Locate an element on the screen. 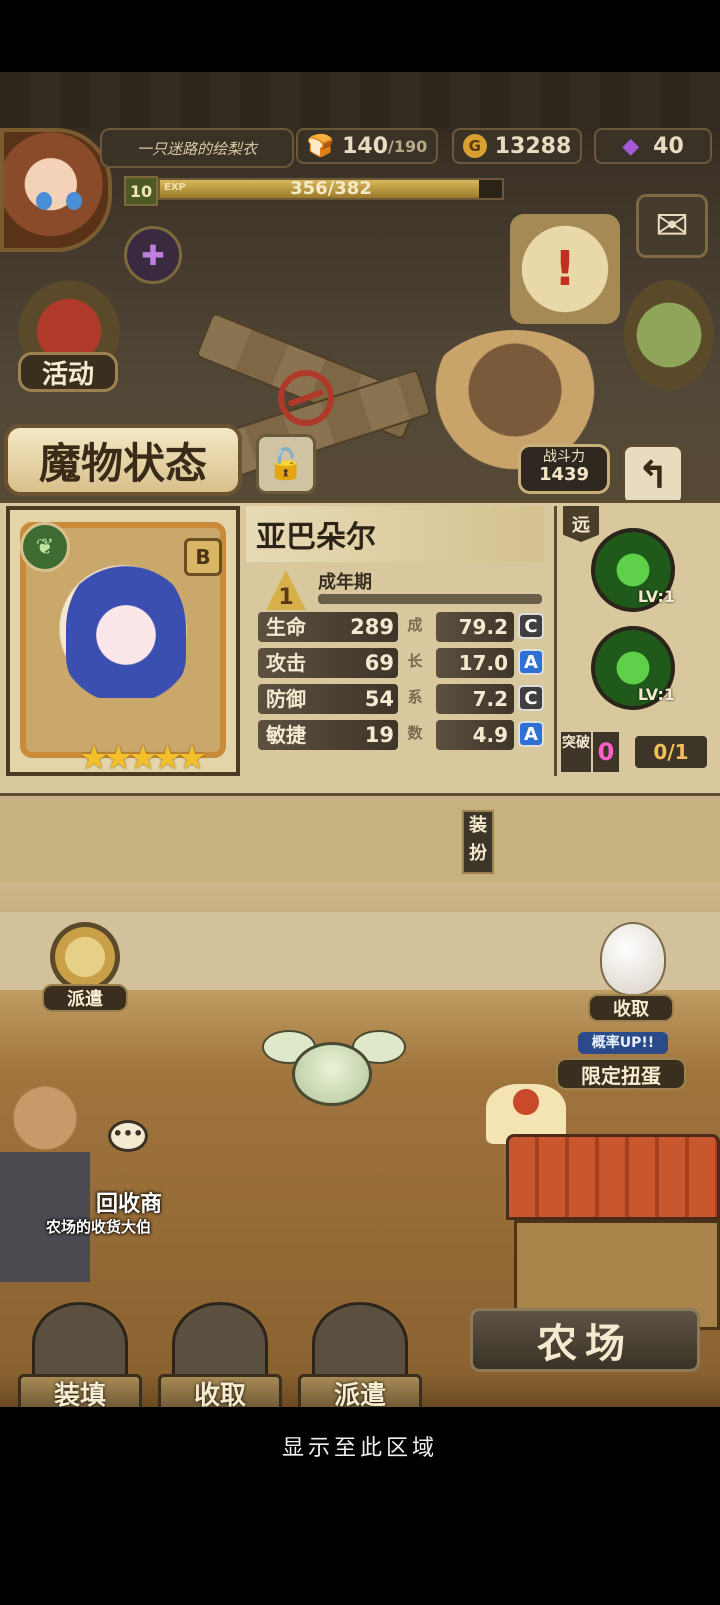 The image size is (720, 1605). dispatch-shortcut-label: 派遣 is located at coordinates (85, 998).